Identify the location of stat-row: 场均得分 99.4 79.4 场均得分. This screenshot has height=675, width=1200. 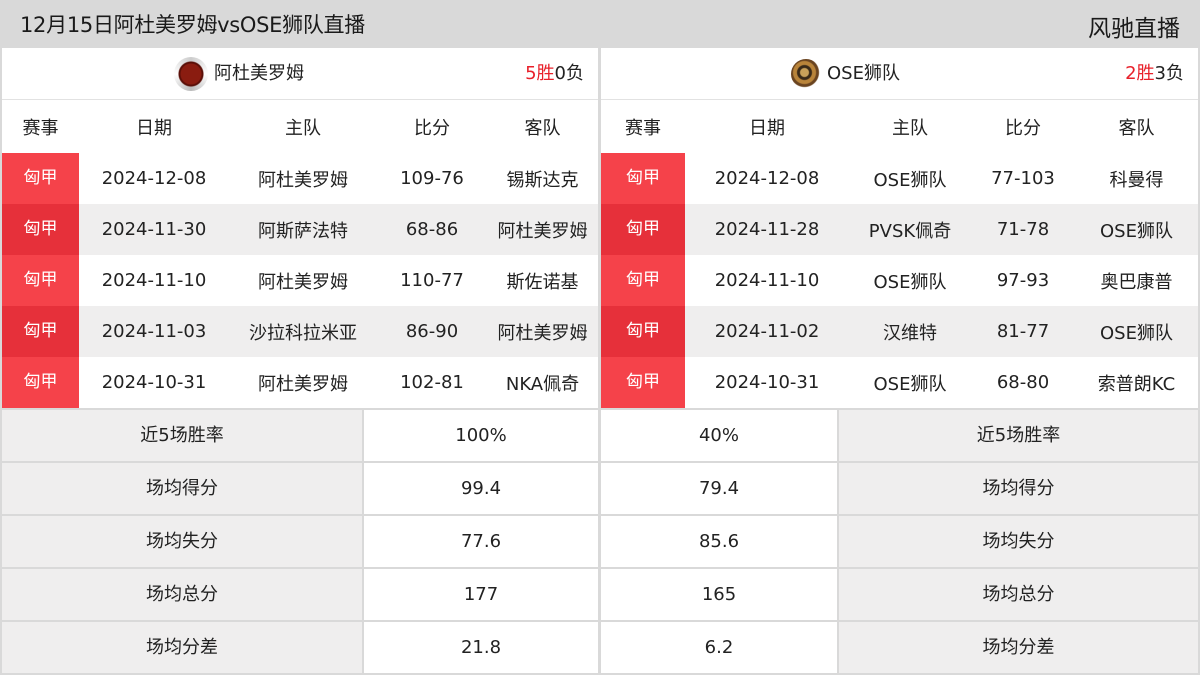
(600, 488).